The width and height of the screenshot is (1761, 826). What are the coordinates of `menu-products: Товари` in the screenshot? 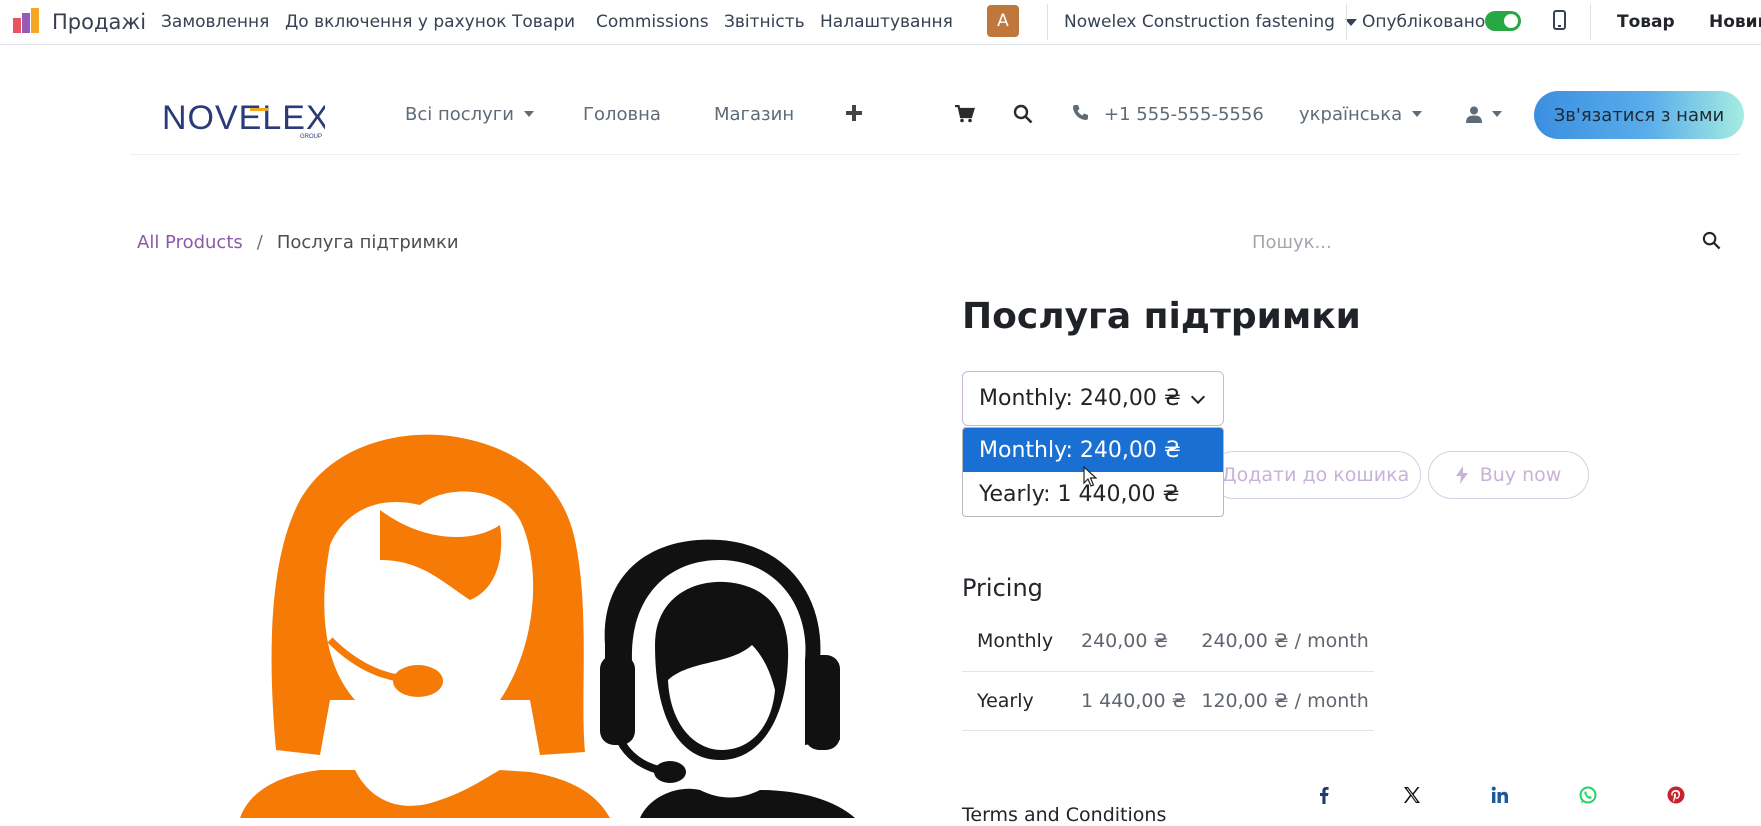 It's located at (543, 22).